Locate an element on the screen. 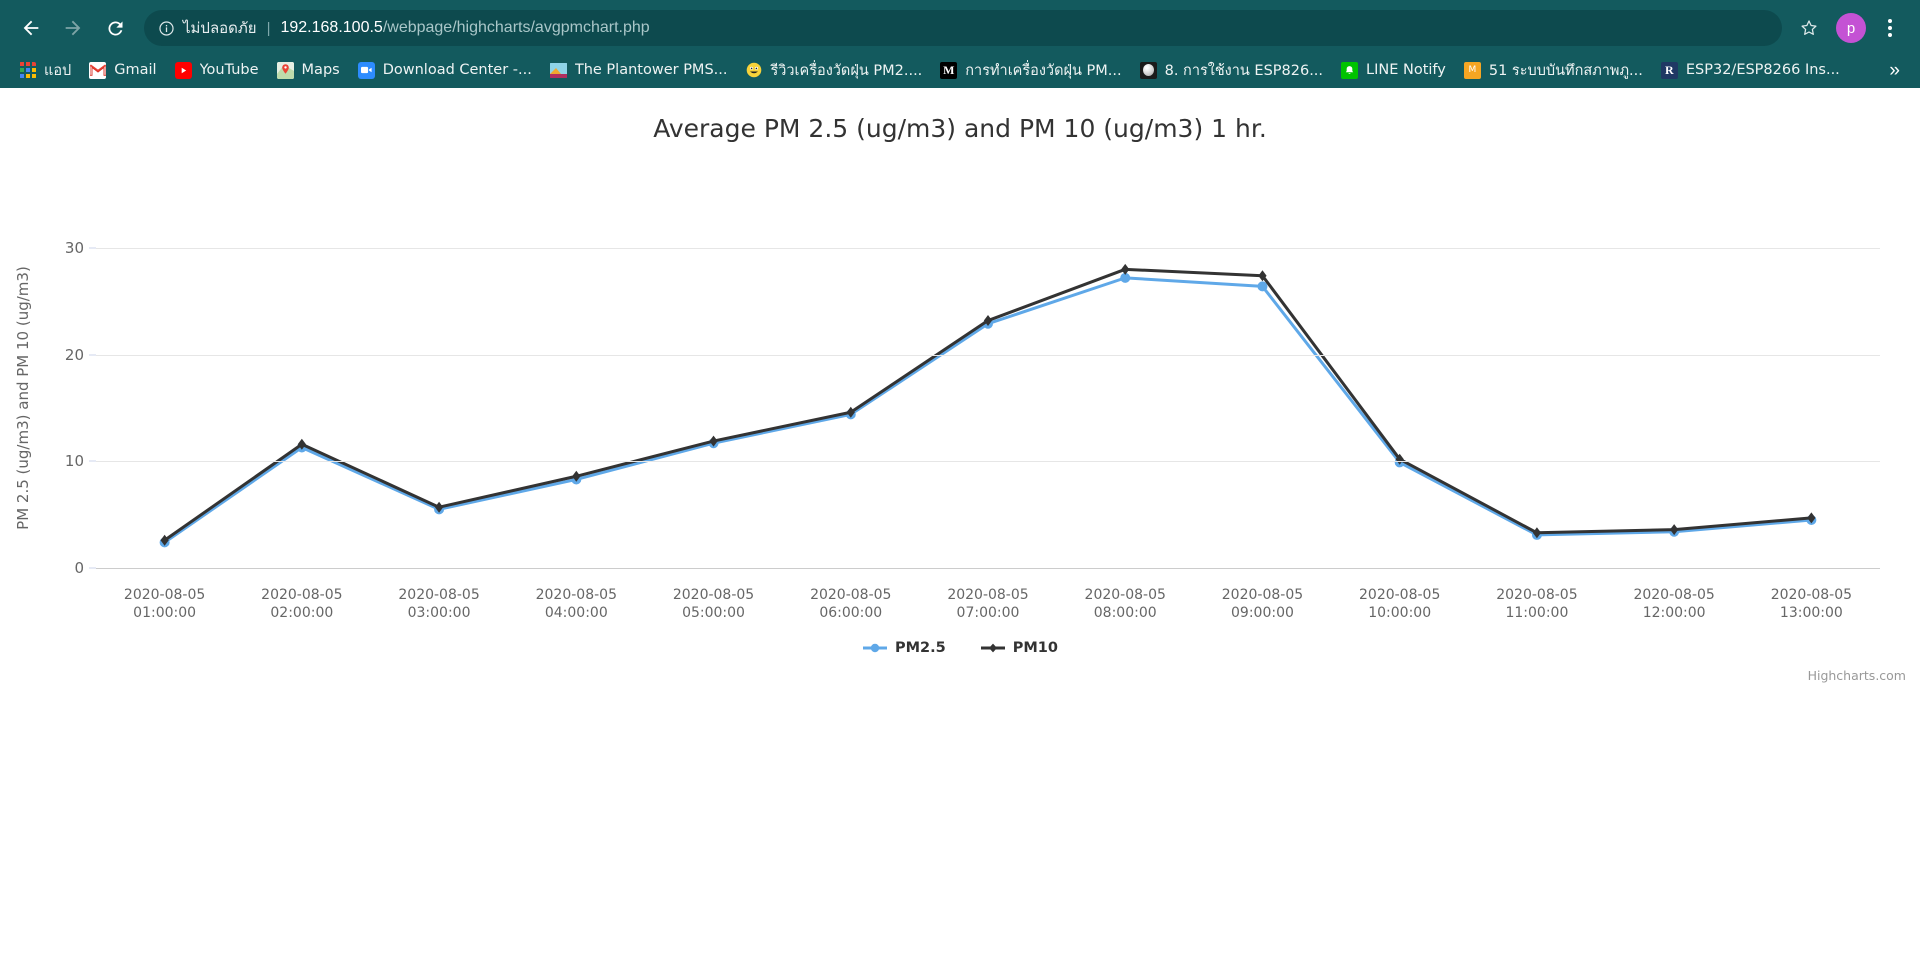  x-tick-time: 06:00:00 is located at coordinates (851, 613).